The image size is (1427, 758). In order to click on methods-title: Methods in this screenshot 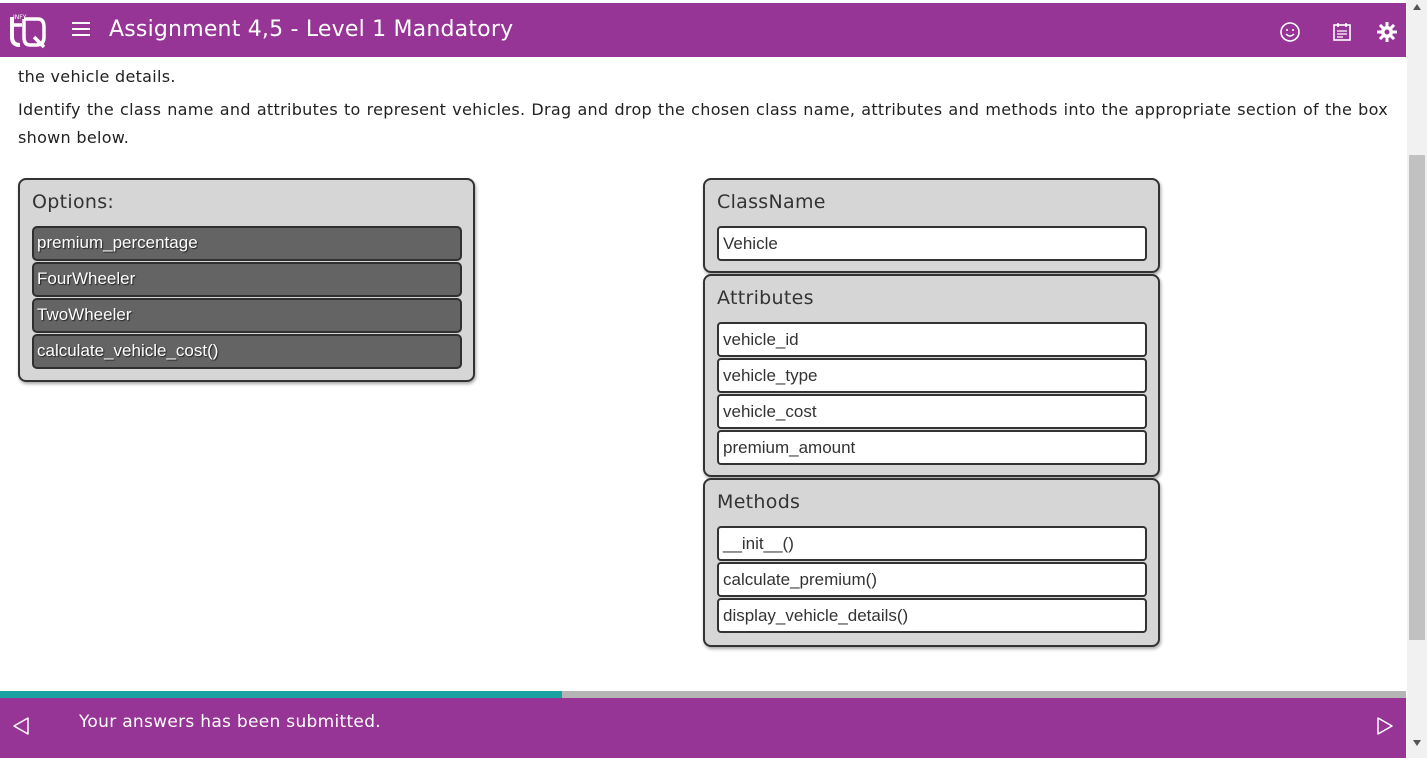, I will do `click(759, 502)`.